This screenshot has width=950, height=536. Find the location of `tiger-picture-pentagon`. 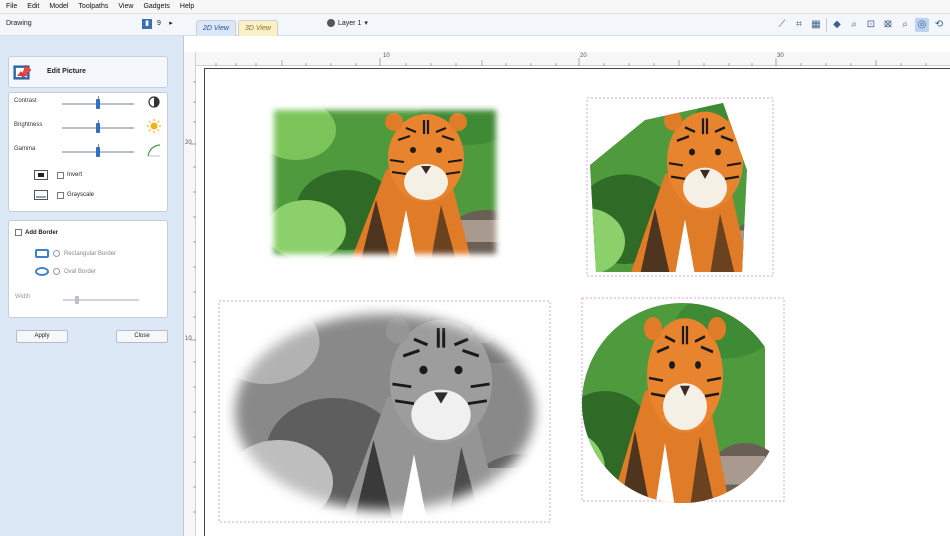

tiger-picture-pentagon is located at coordinates (670, 188).